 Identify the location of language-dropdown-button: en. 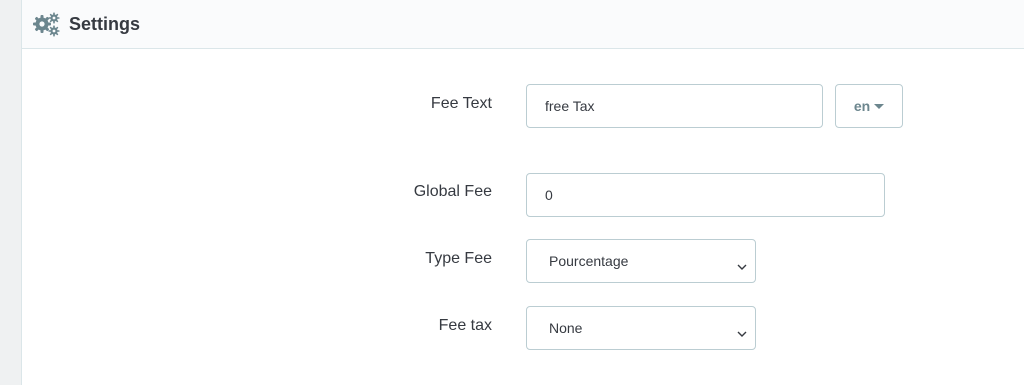
(869, 106).